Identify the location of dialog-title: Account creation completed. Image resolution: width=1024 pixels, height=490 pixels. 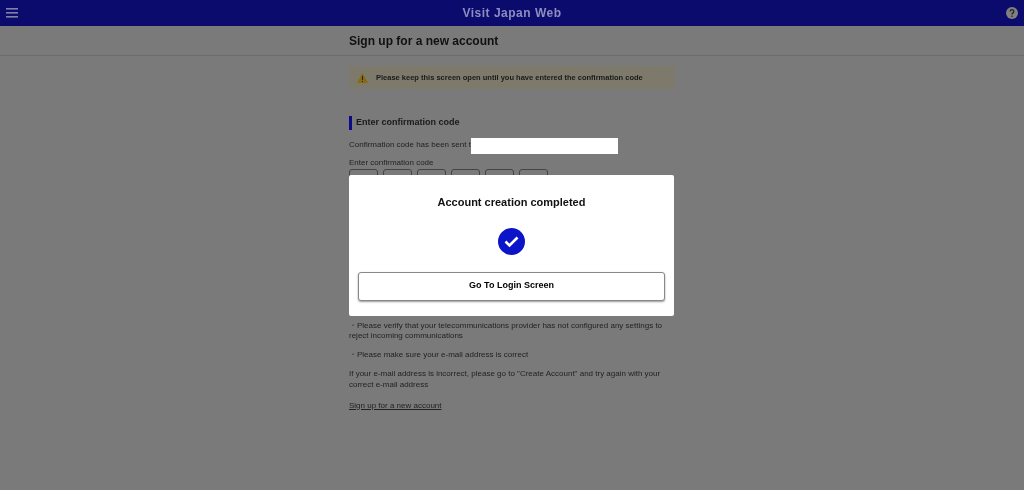
(511, 202).